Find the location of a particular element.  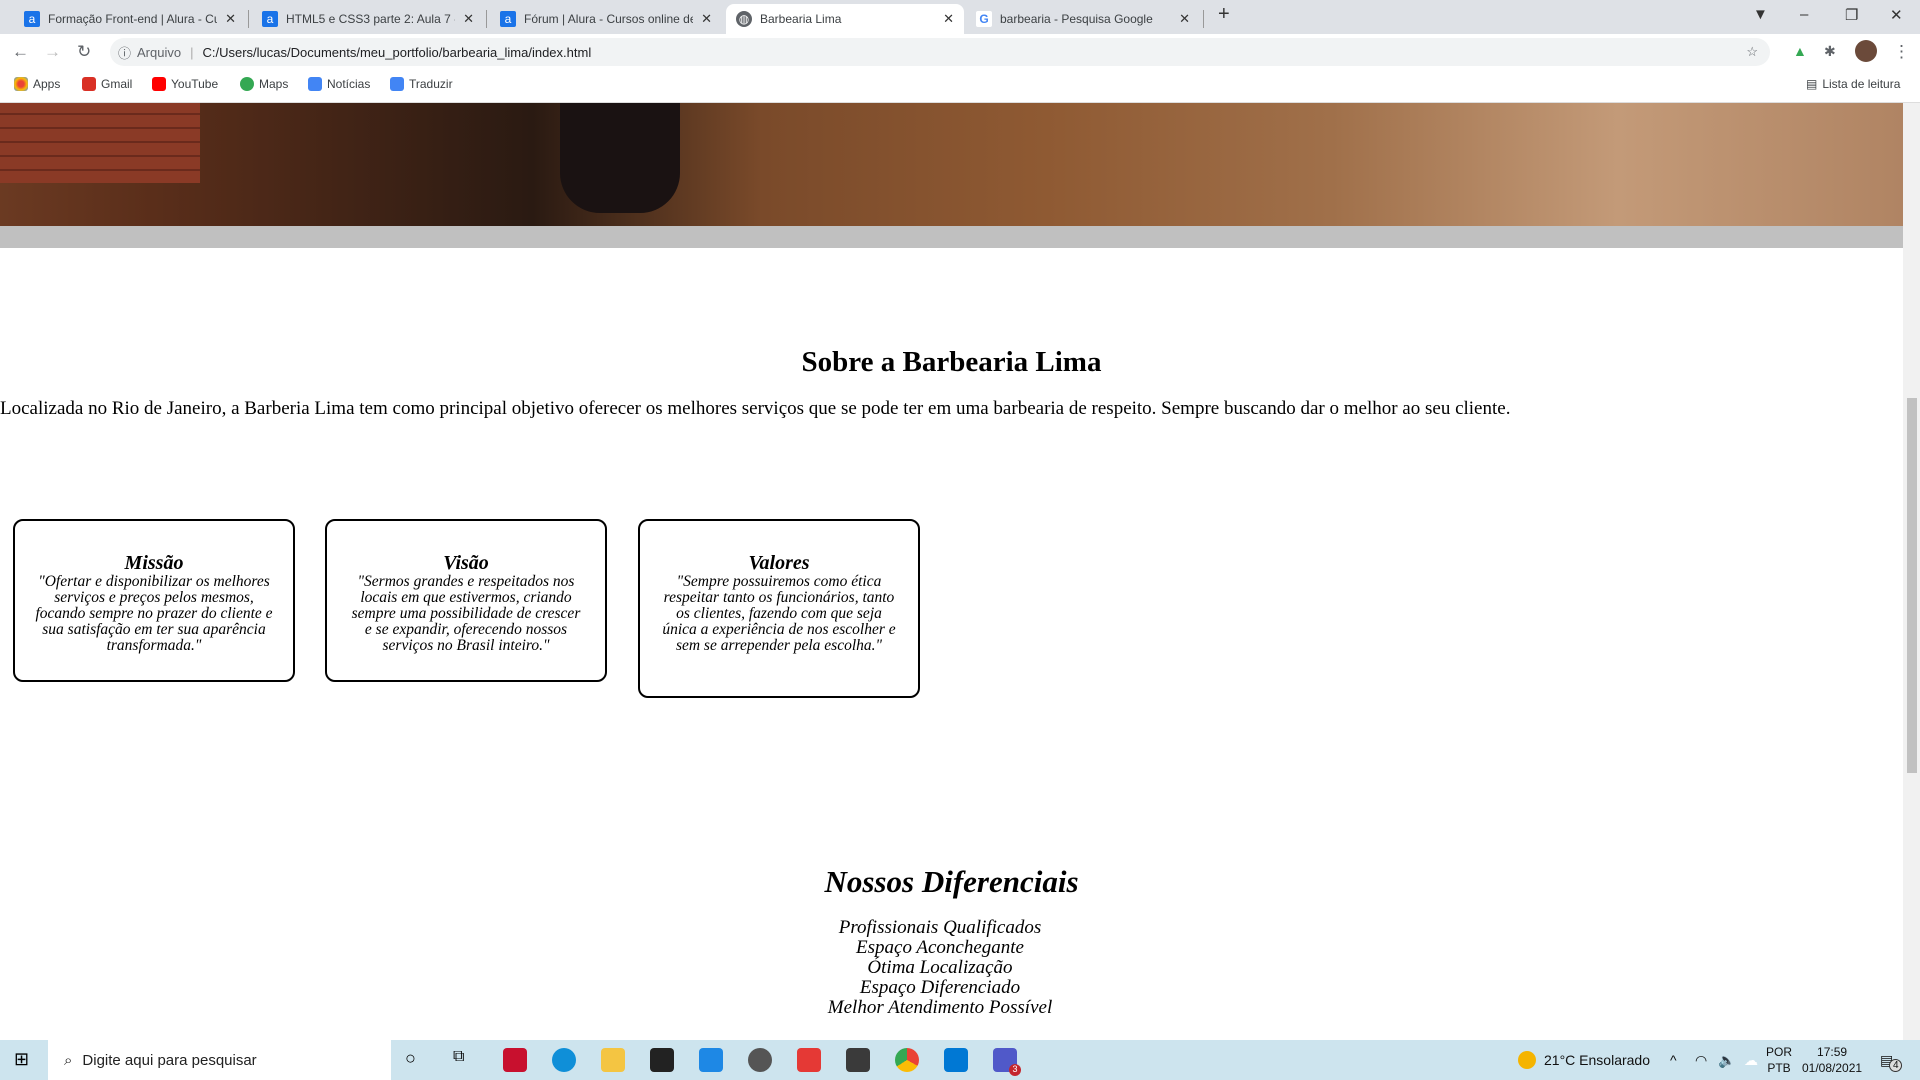

clock: 17:59 01/08/2021 is located at coordinates (1832, 1060).